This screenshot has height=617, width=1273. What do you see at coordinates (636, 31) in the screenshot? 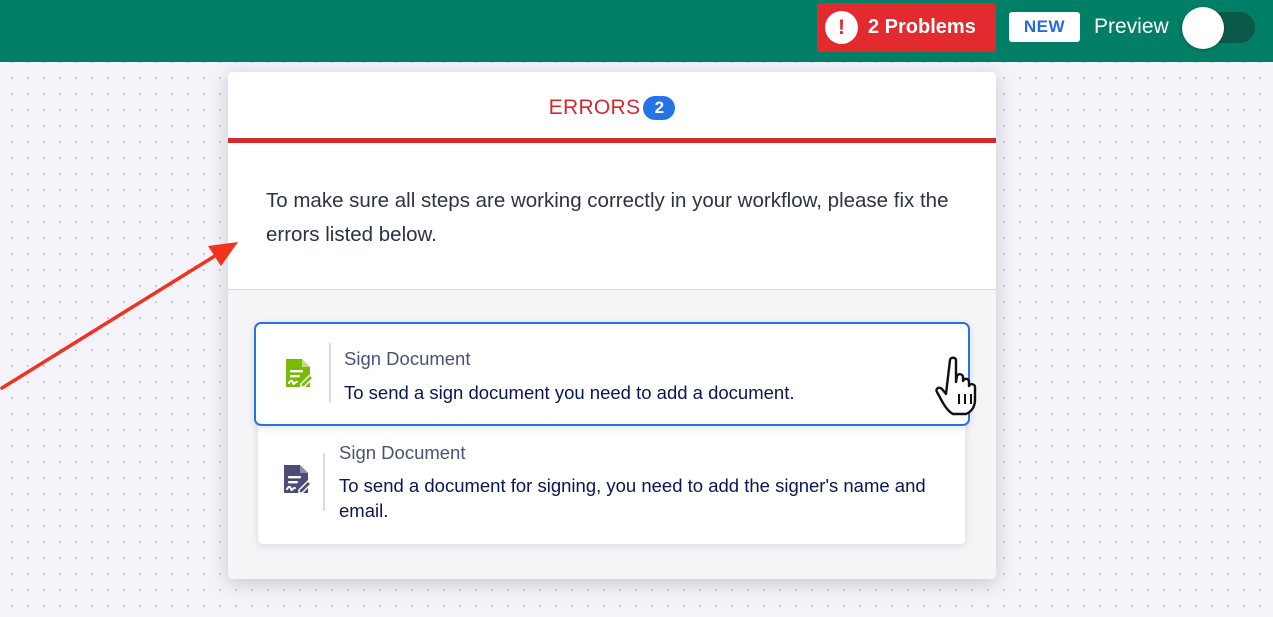
I see `top-bar: ! 2 Problems NEW Preview` at bounding box center [636, 31].